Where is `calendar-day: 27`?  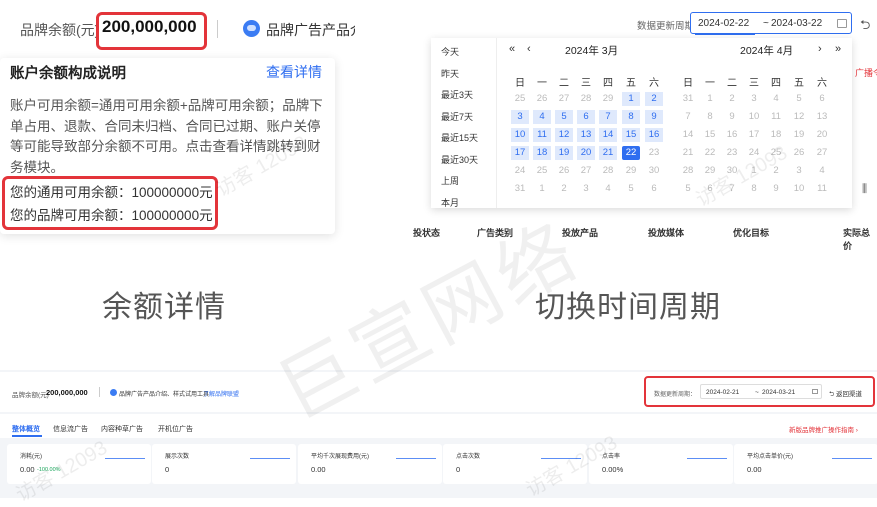
calendar-day: 27 is located at coordinates (822, 153).